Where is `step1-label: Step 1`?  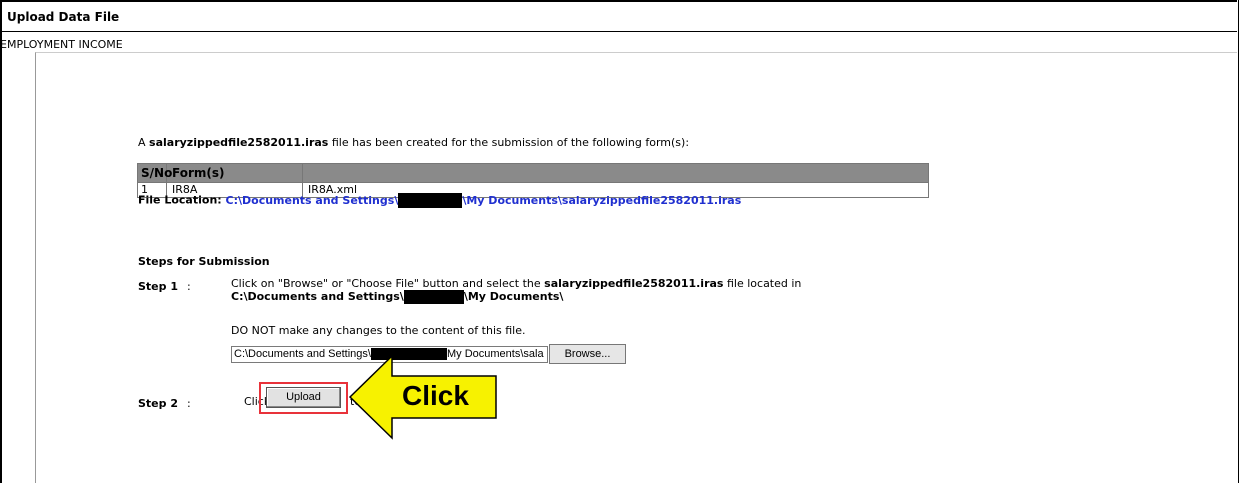
step1-label: Step 1 is located at coordinates (158, 286).